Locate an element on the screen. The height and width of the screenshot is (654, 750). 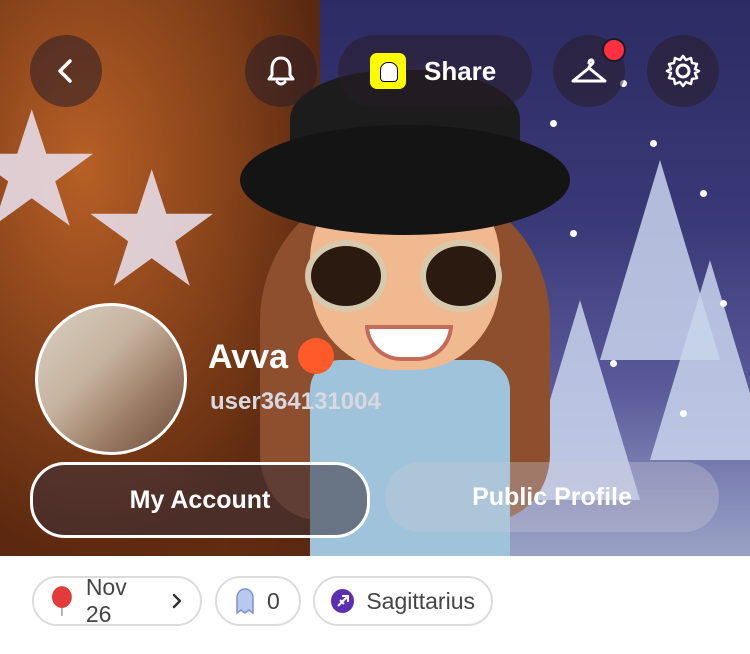
share-button: Share is located at coordinates (435, 71).